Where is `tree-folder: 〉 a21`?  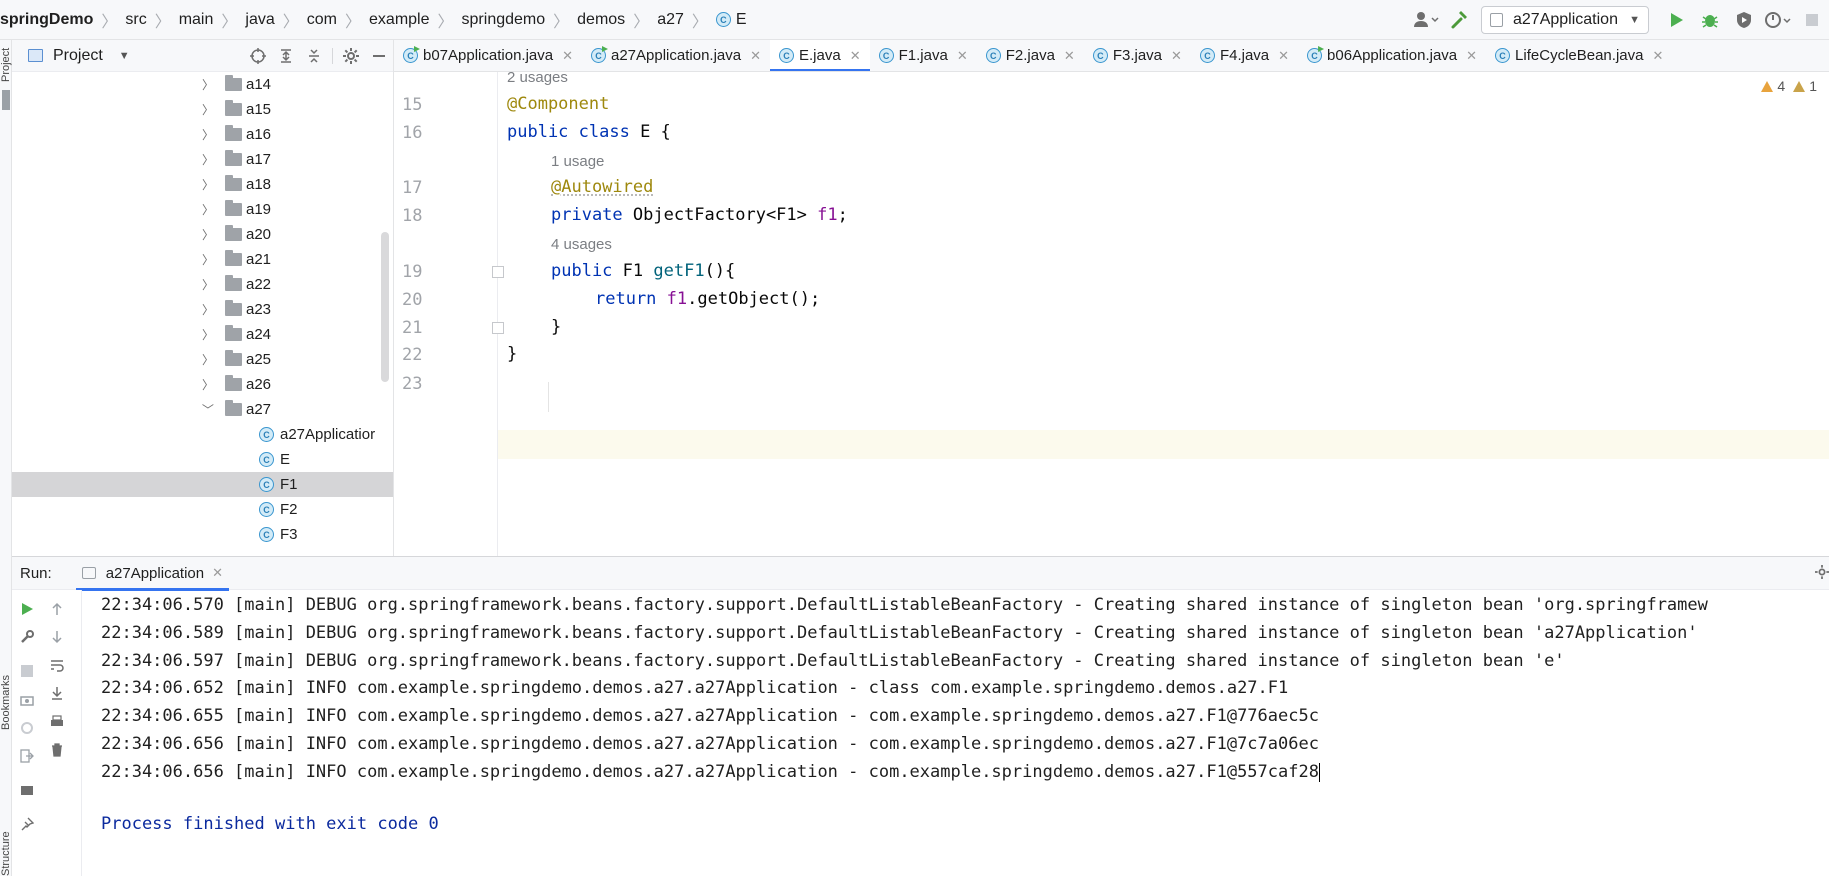
tree-folder: 〉 a21 is located at coordinates (202, 259).